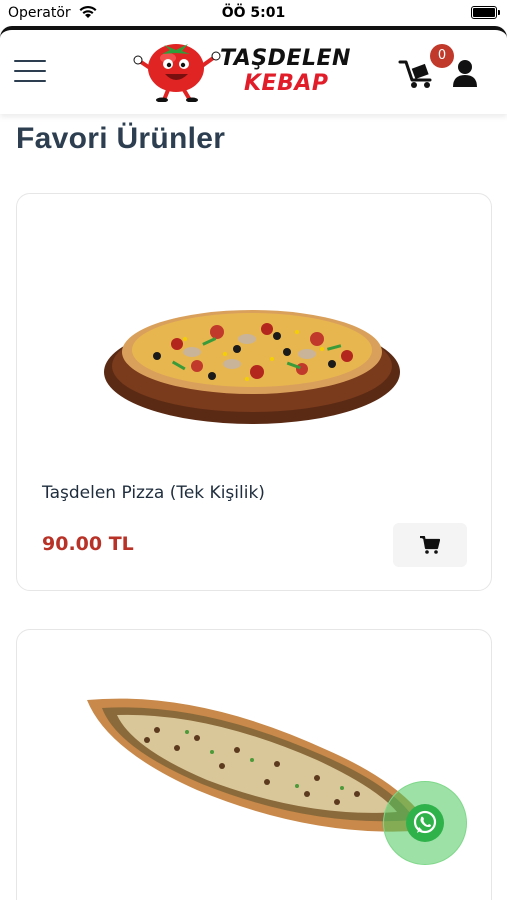 This screenshot has width=507, height=900. What do you see at coordinates (121, 138) in the screenshot?
I see `page-title: Favori Ürünler` at bounding box center [121, 138].